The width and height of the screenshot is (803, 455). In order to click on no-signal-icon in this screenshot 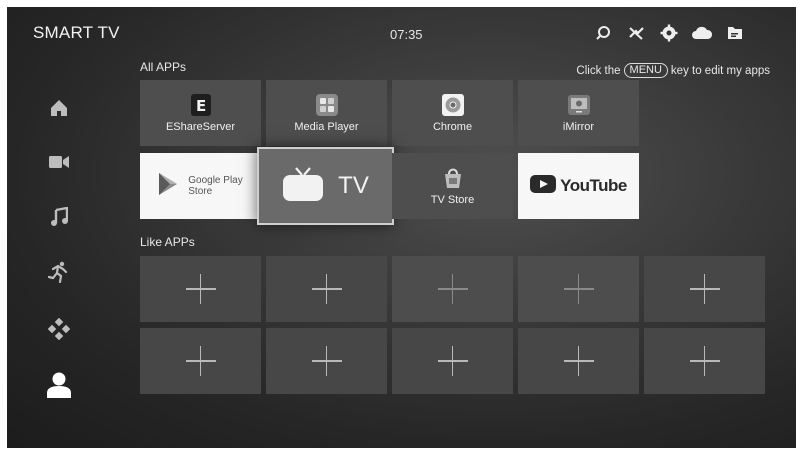, I will do `click(636, 33)`.